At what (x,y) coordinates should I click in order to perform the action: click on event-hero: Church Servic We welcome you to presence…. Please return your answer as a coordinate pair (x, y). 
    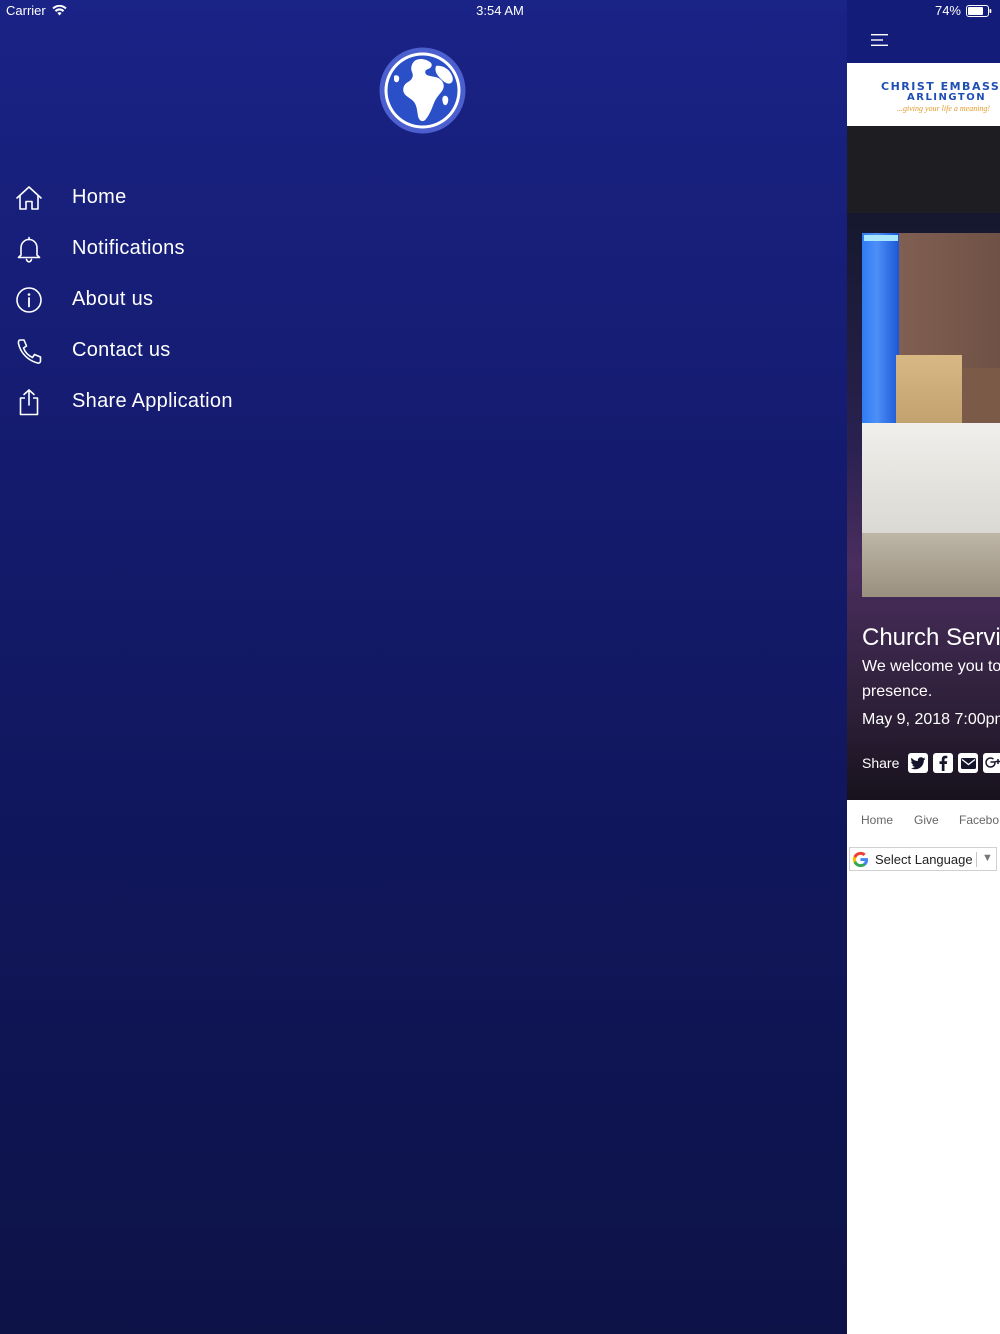
    Looking at the image, I should click on (923, 506).